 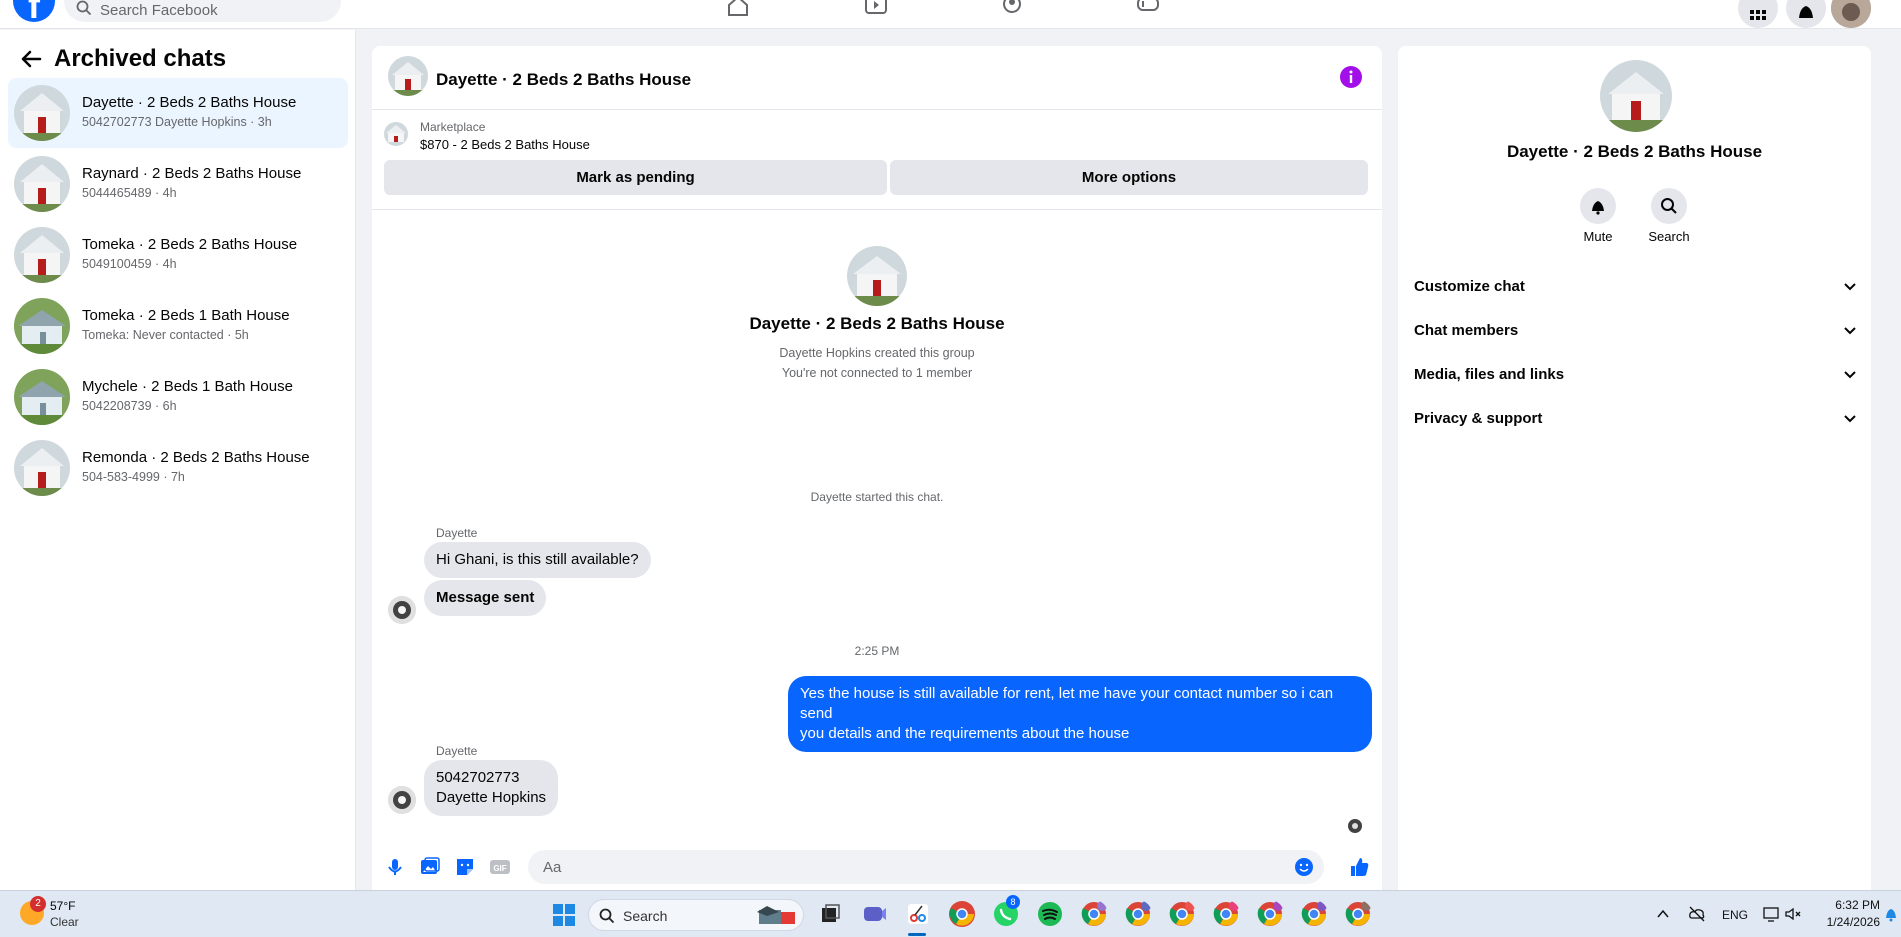 What do you see at coordinates (395, 867) in the screenshot?
I see `microphone-icon` at bounding box center [395, 867].